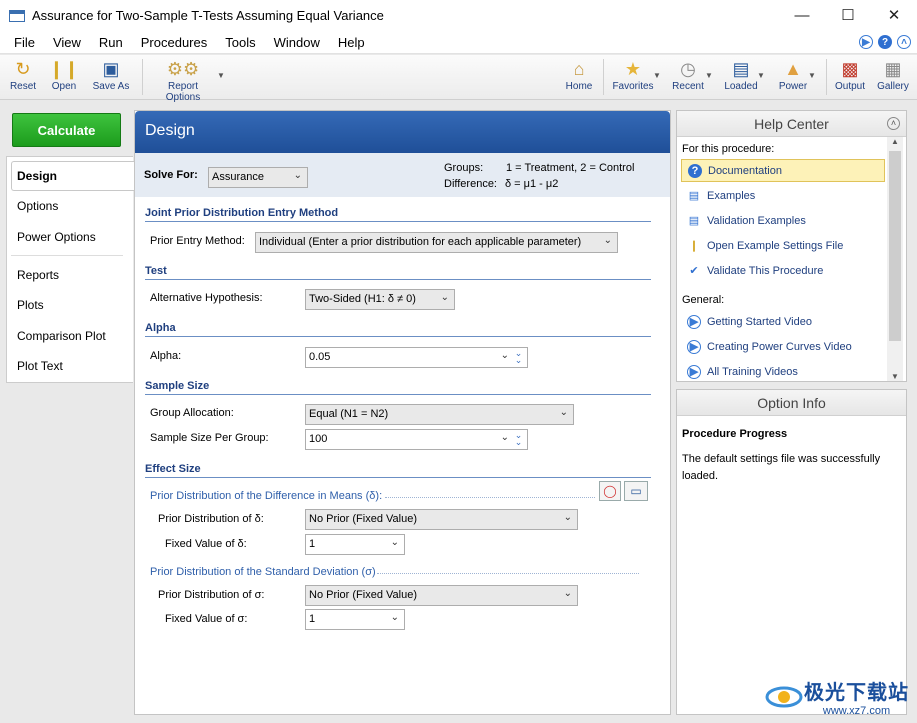  Describe the element at coordinates (67, 42) in the screenshot. I see `menu-view: View` at that location.